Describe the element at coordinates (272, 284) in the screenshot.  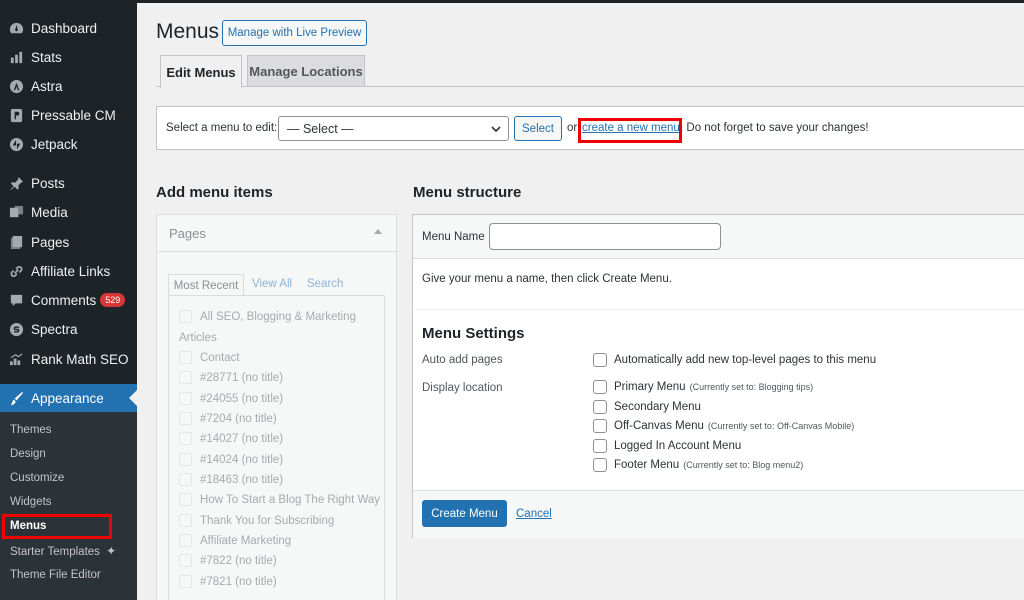
I see `tab-view-all: View All` at that location.